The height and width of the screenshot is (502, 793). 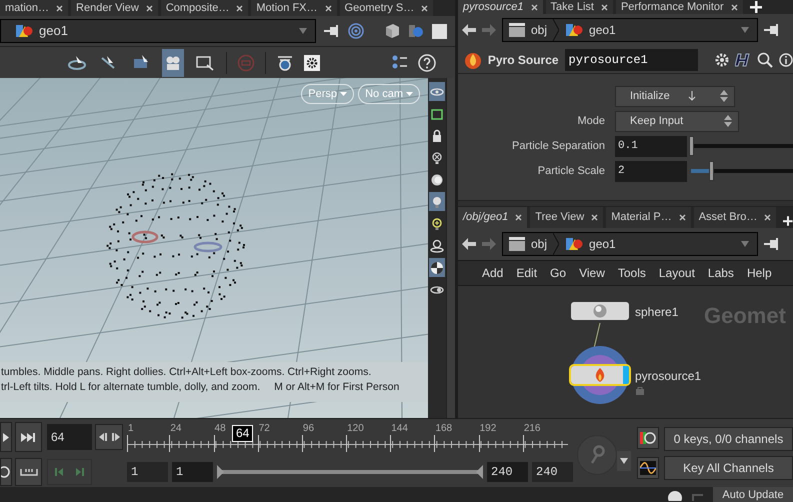 I want to click on key-all-channels-button: Key All Channels, so click(x=728, y=468).